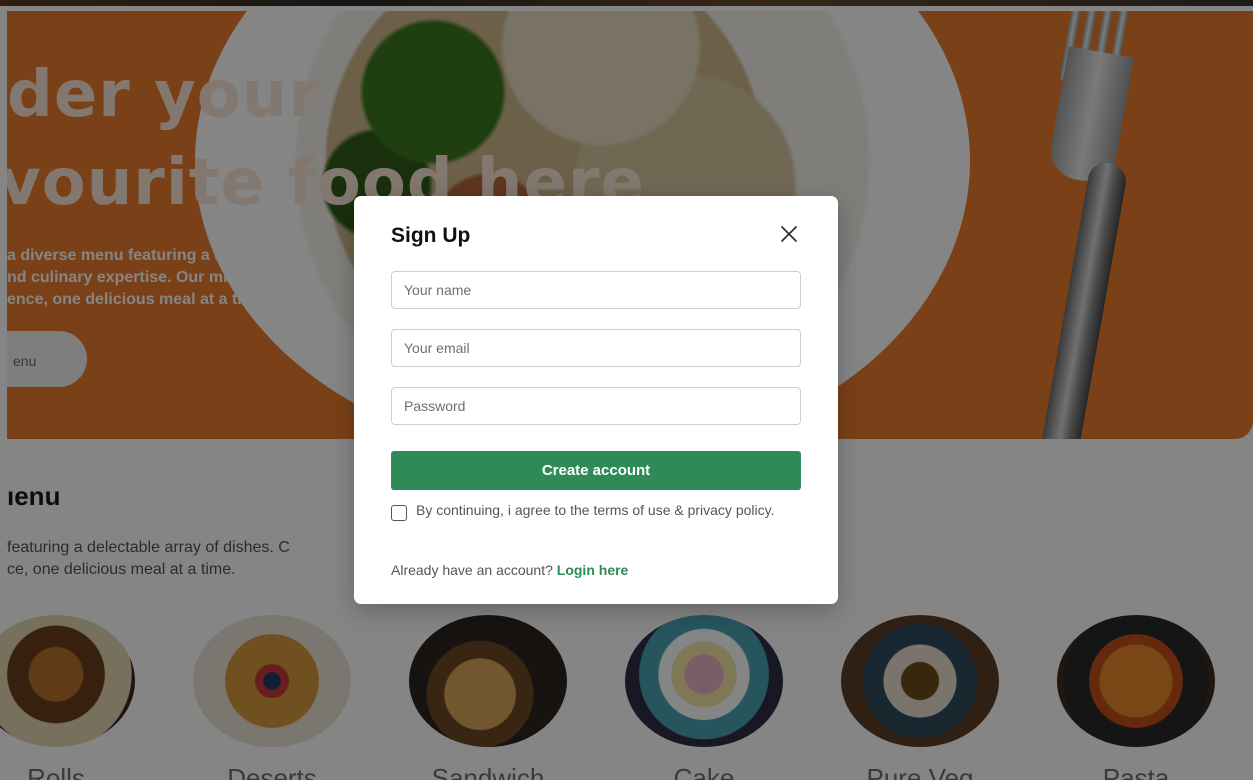  I want to click on modal-title: Sign Up, so click(431, 235).